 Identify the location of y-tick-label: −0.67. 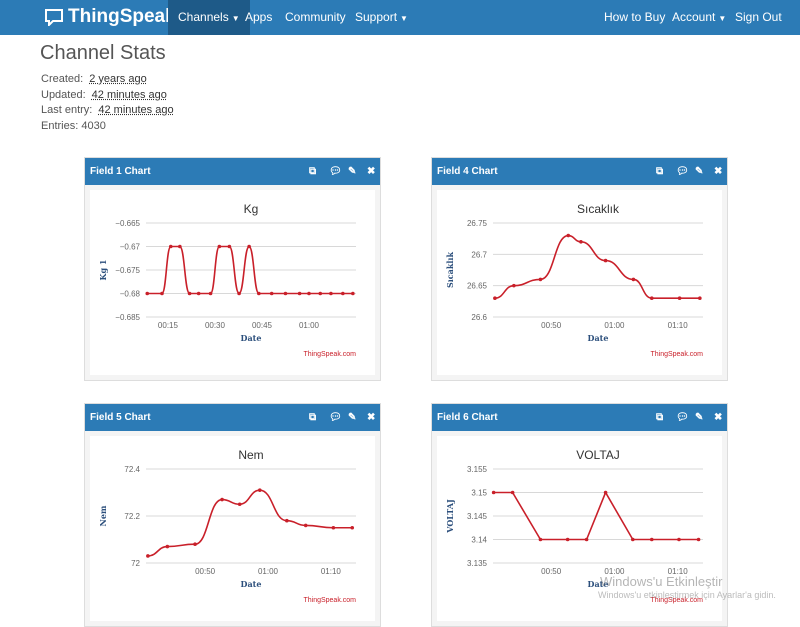
(130, 247).